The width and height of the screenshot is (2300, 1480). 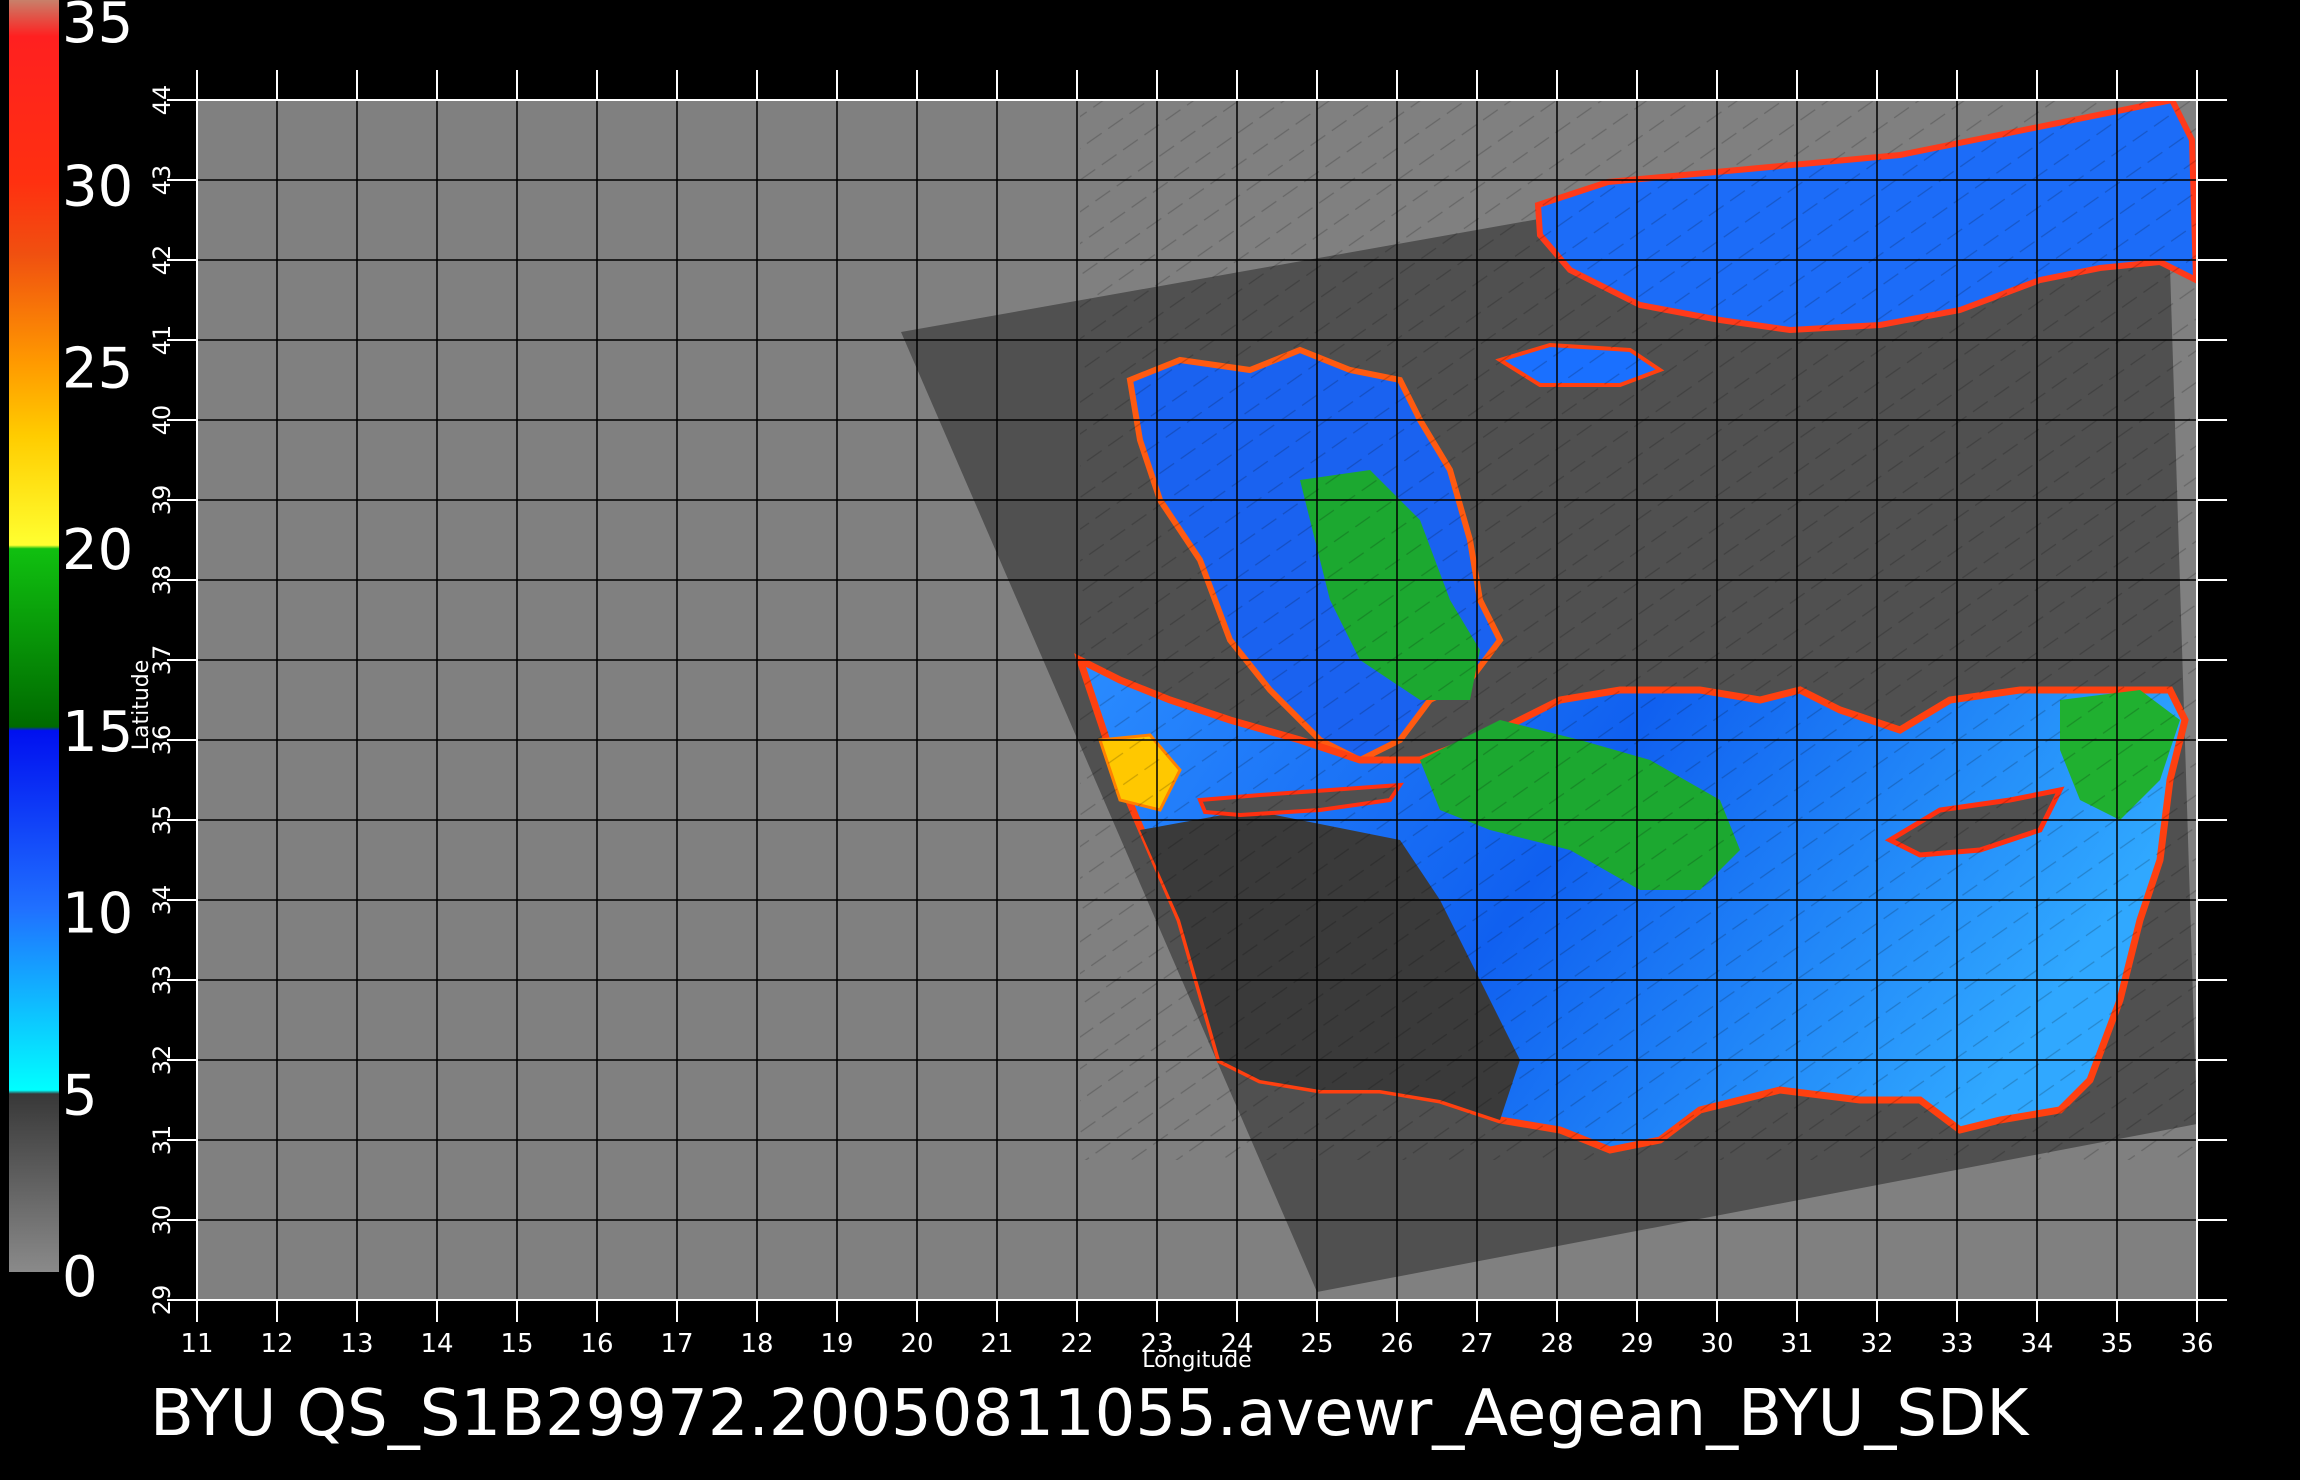 I want to click on lat-tick-label: 40, so click(x=162, y=420).